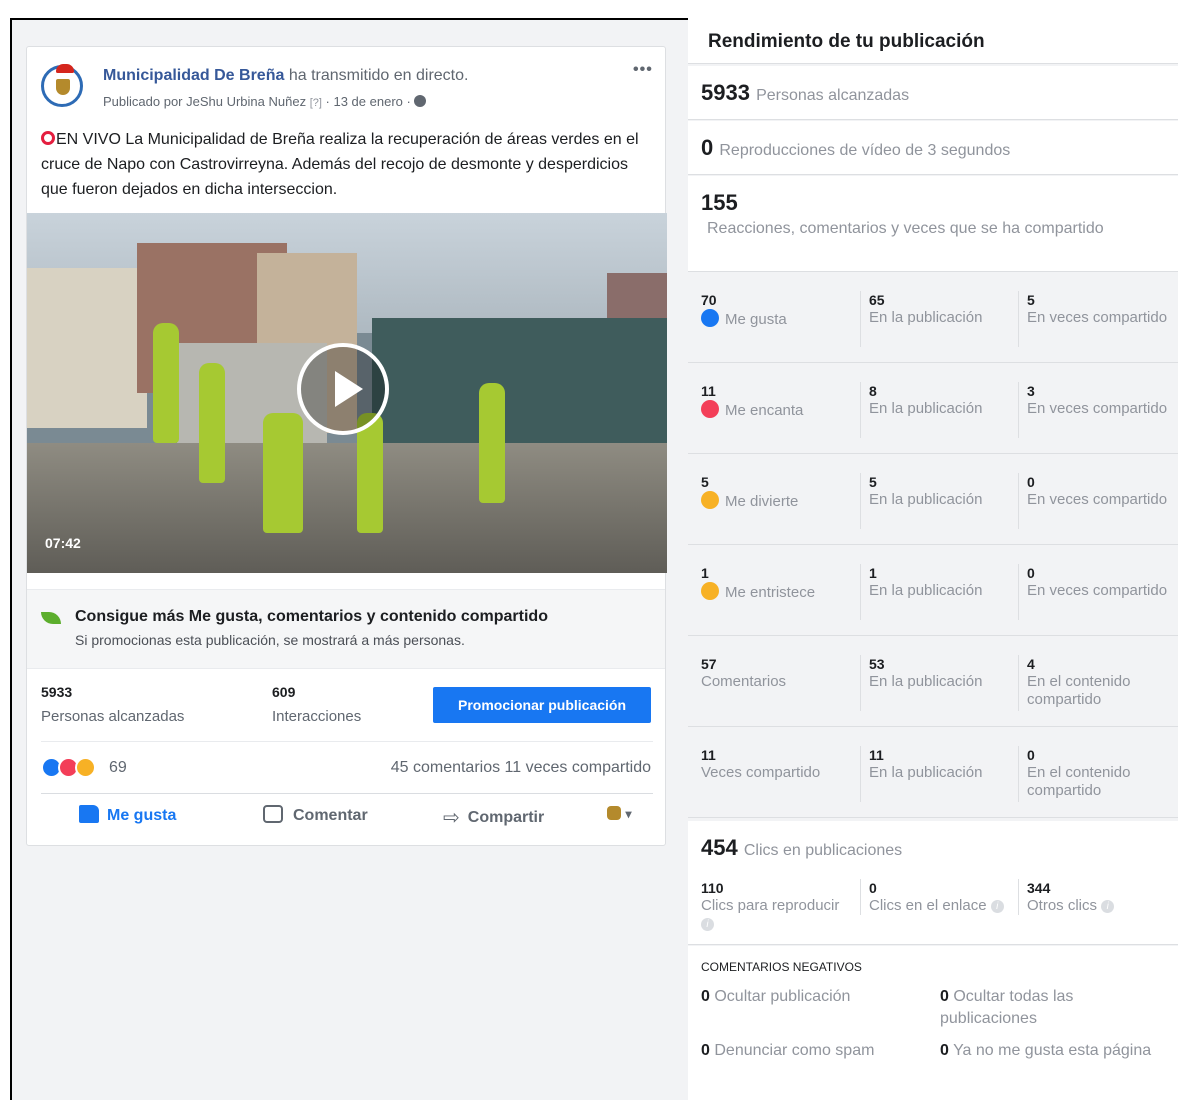 This screenshot has width=1178, height=1100. I want to click on love-icon, so click(710, 409).